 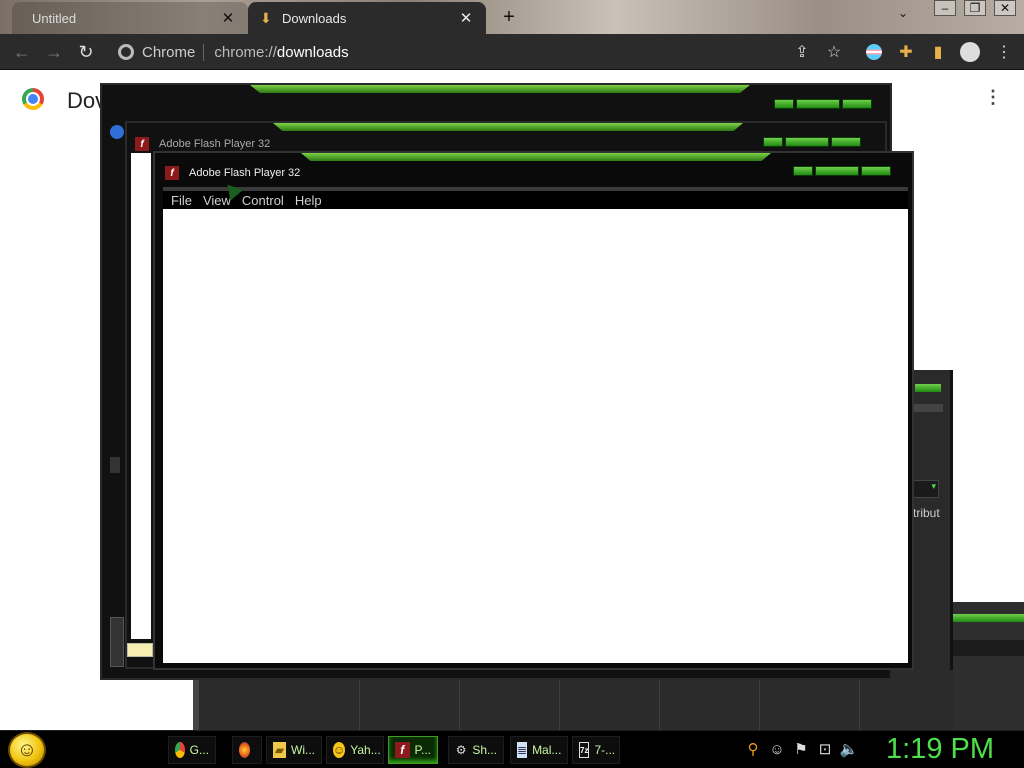 I want to click on tab-untitled: Untitled ✕, so click(x=130, y=18).